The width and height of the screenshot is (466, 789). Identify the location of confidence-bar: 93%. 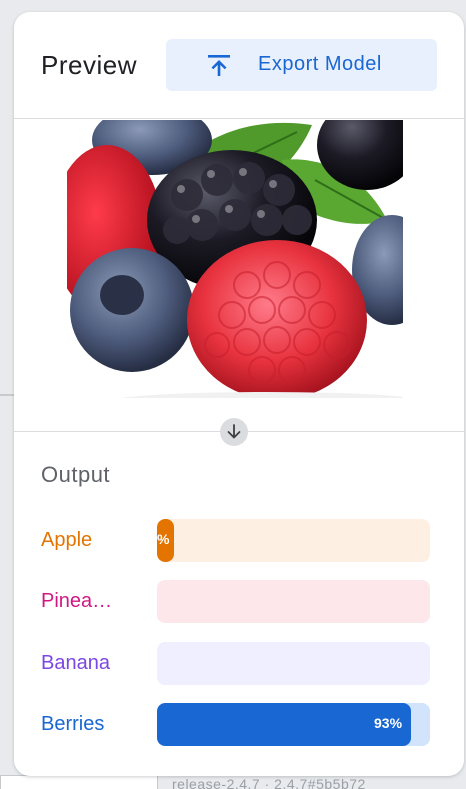
(293, 724).